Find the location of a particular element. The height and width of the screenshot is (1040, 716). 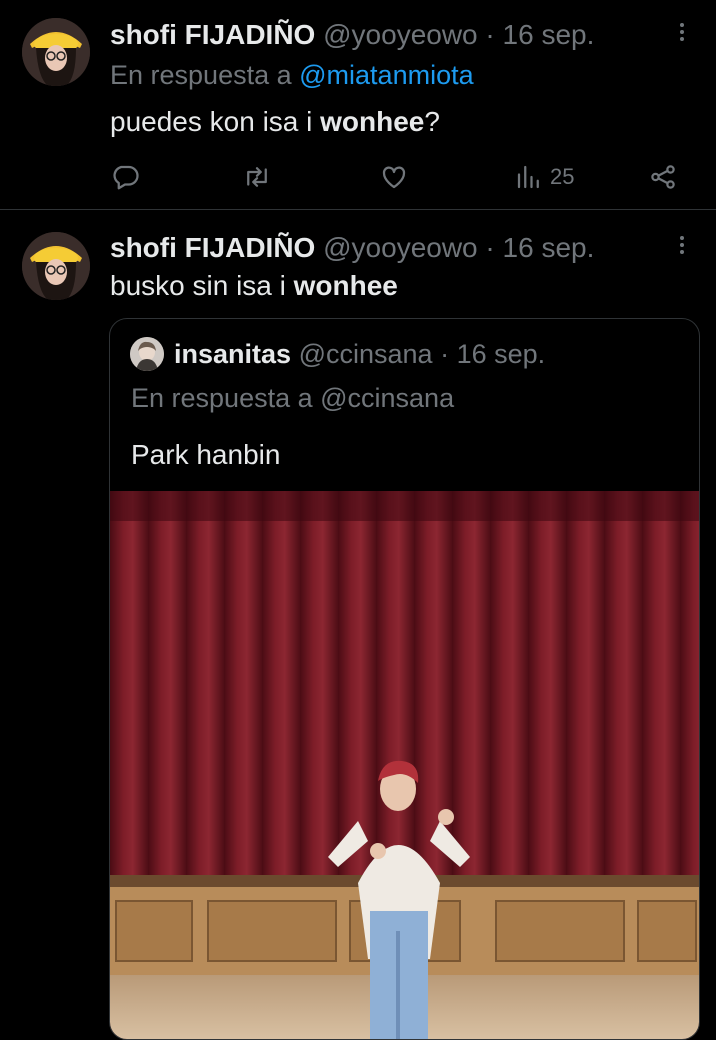

action-bar: 25 is located at coordinates (400, 177).